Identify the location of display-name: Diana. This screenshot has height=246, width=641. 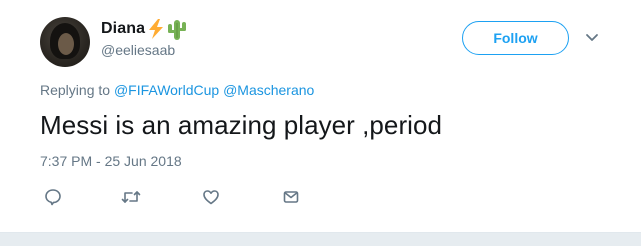
(123, 29).